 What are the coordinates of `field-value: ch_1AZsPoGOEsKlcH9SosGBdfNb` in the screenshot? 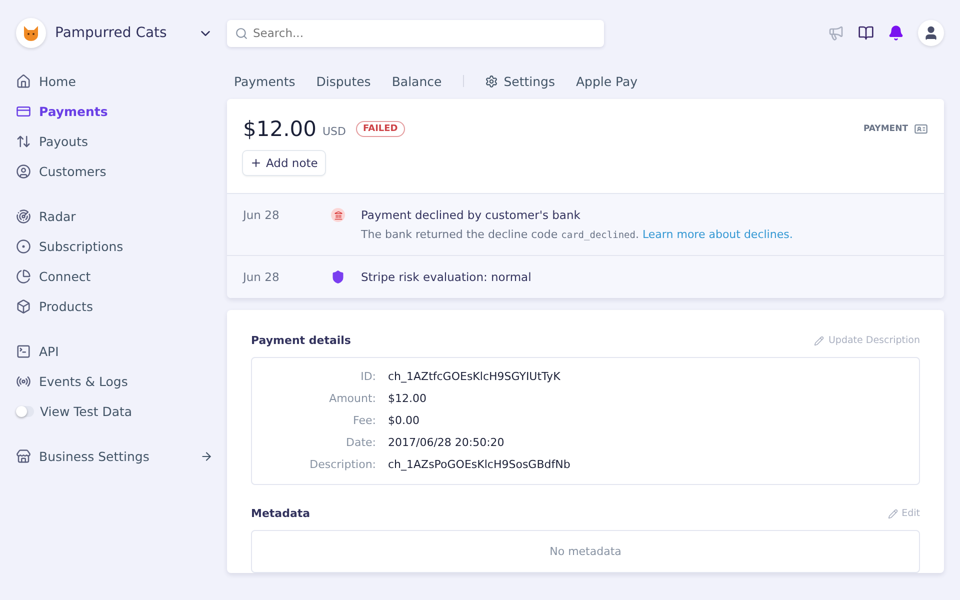 It's located at (480, 464).